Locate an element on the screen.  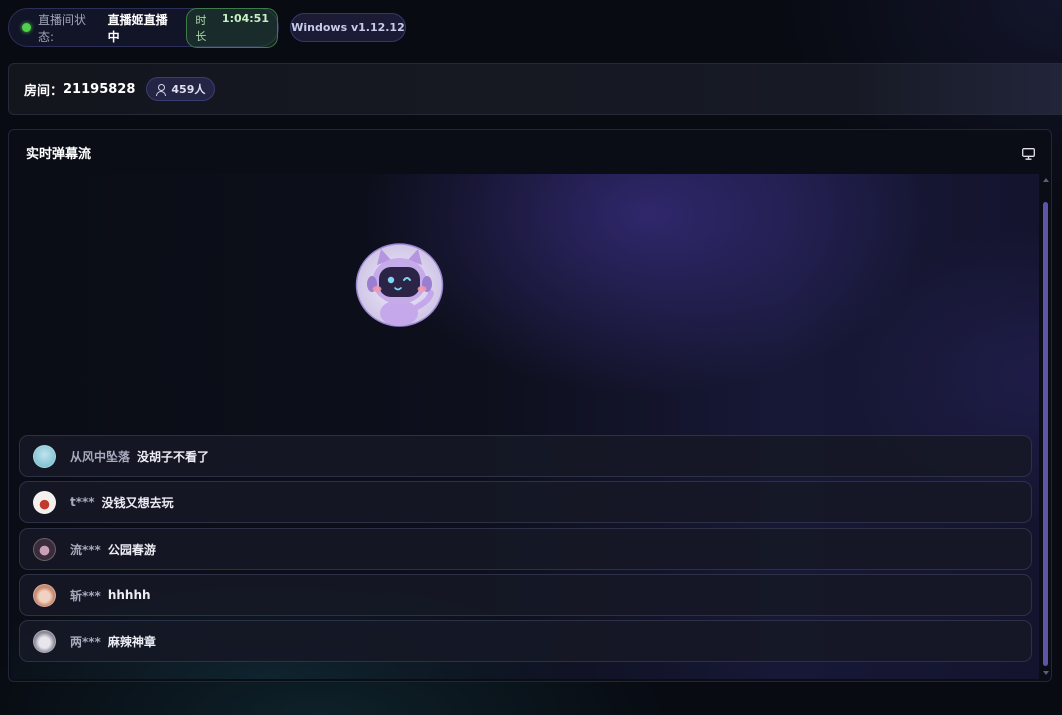
scroll-up-arrow-icon is located at coordinates (1046, 180).